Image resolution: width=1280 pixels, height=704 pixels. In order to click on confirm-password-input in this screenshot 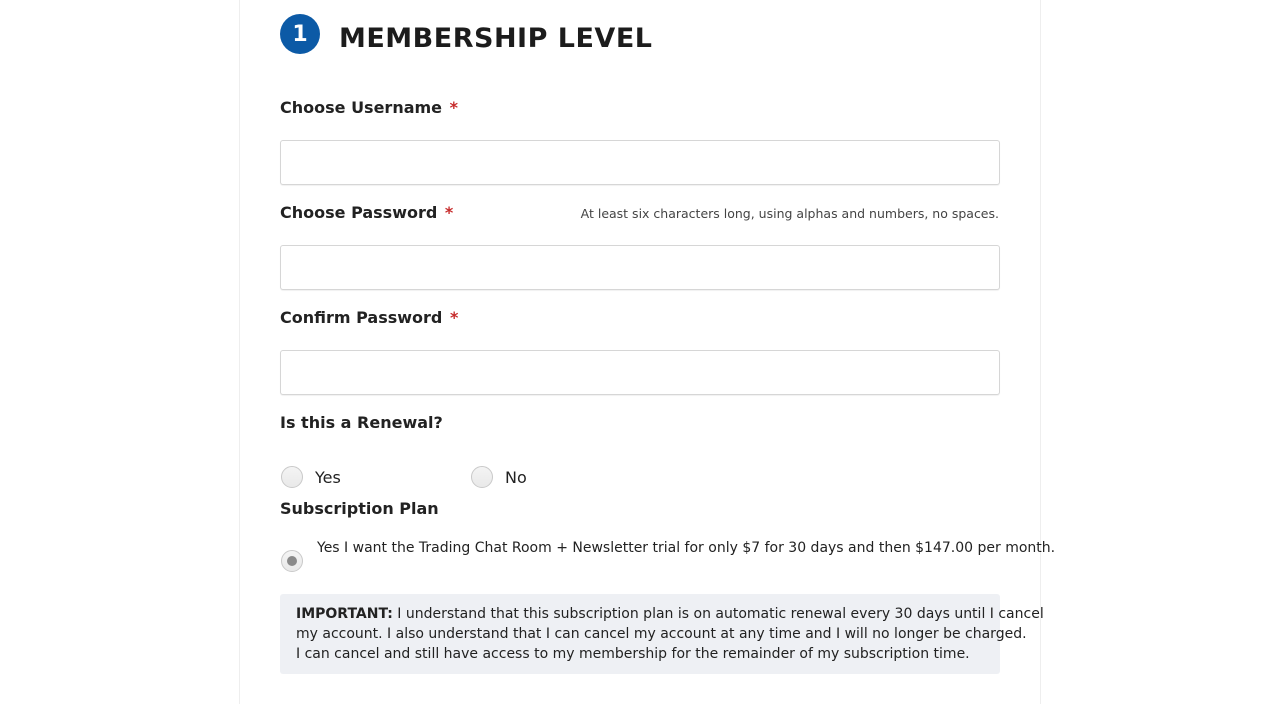, I will do `click(640, 372)`.